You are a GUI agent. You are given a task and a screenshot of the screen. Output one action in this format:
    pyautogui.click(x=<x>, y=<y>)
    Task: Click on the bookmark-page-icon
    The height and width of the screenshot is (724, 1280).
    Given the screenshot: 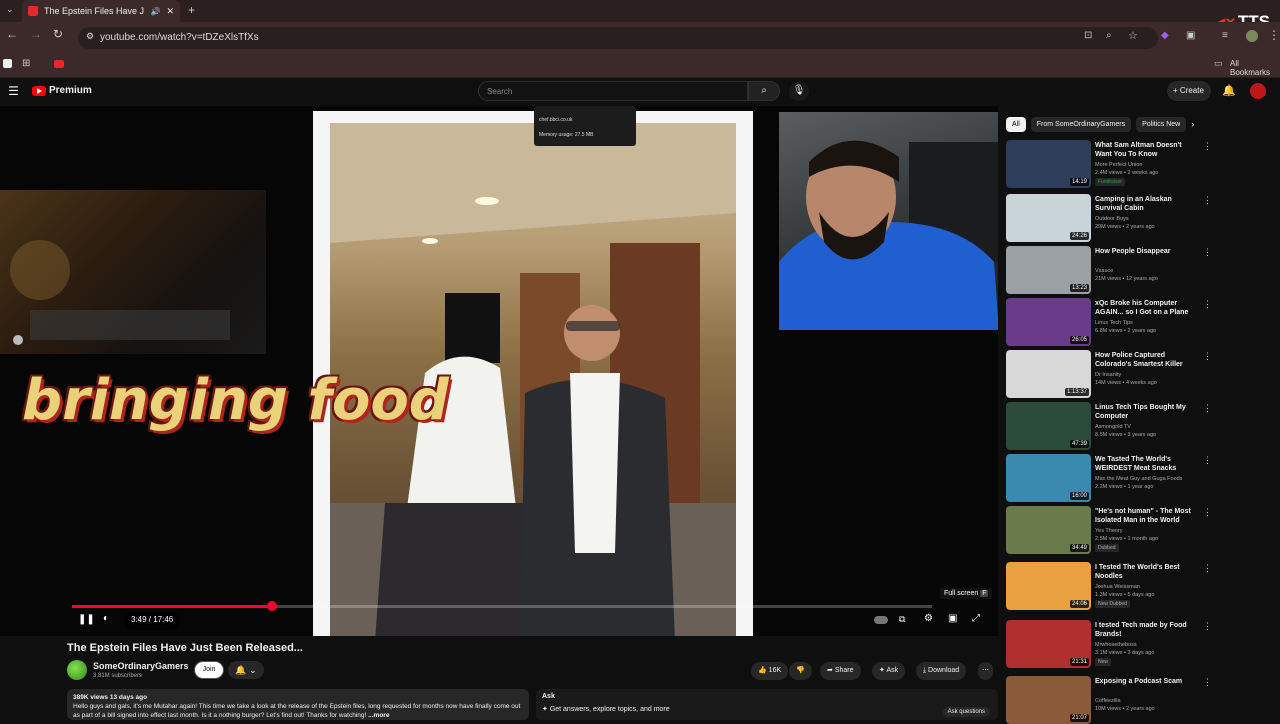 What is the action you would take?
    pyautogui.click(x=7, y=63)
    